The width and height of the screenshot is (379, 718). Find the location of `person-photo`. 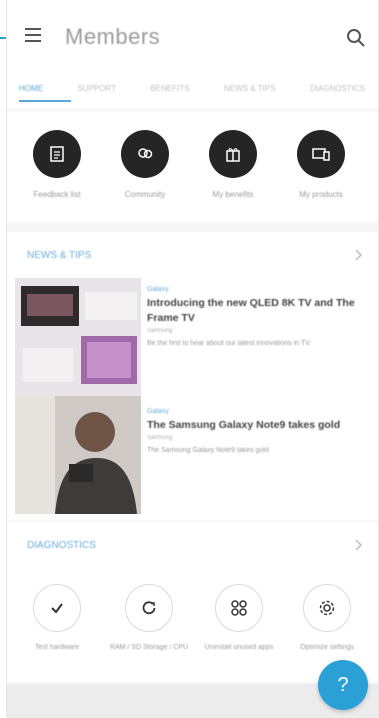

person-photo is located at coordinates (78, 455).